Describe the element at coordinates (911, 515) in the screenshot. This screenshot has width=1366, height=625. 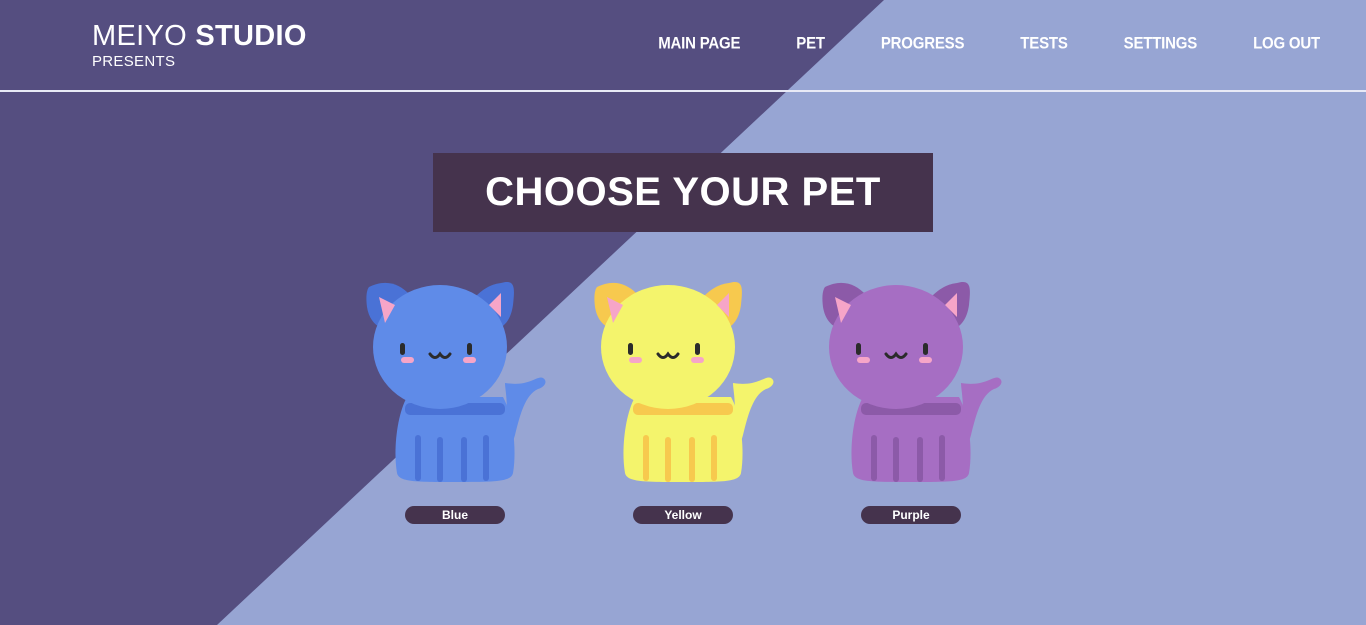
I see `select-purple-button: Purple` at that location.